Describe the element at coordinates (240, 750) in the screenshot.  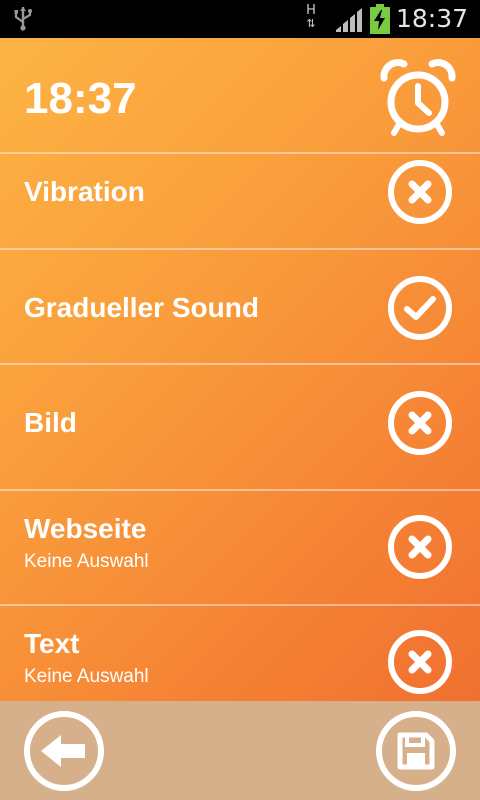
I see `bottom-action-bar` at that location.